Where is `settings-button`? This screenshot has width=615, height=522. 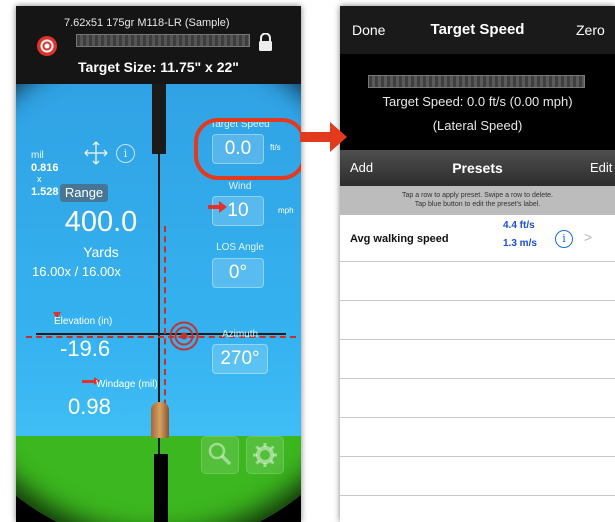 settings-button is located at coordinates (265, 455).